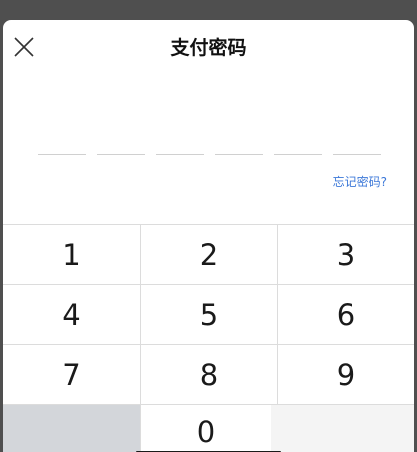 This screenshot has width=417, height=452. Describe the element at coordinates (209, 314) in the screenshot. I see `key-5: 5` at that location.